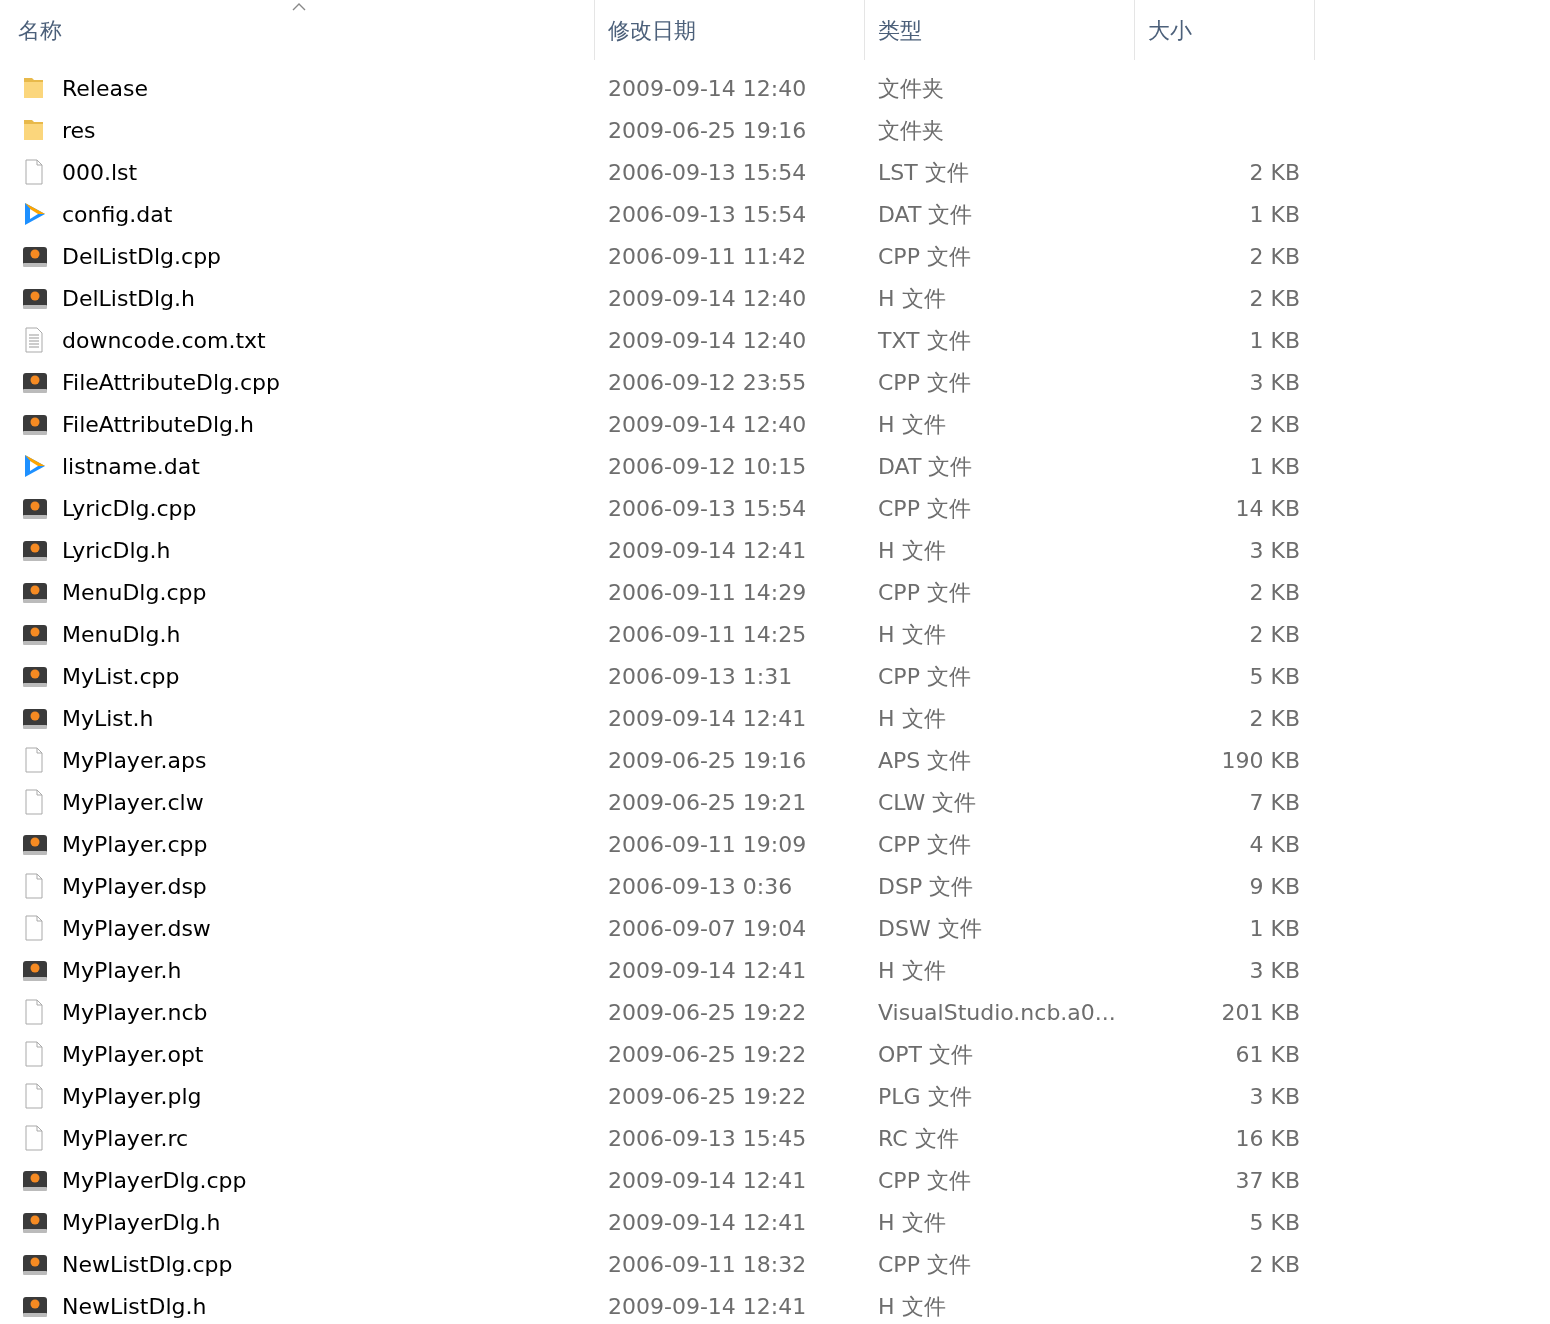  What do you see at coordinates (100, 172) in the screenshot?
I see `file-name: 000.lst` at bounding box center [100, 172].